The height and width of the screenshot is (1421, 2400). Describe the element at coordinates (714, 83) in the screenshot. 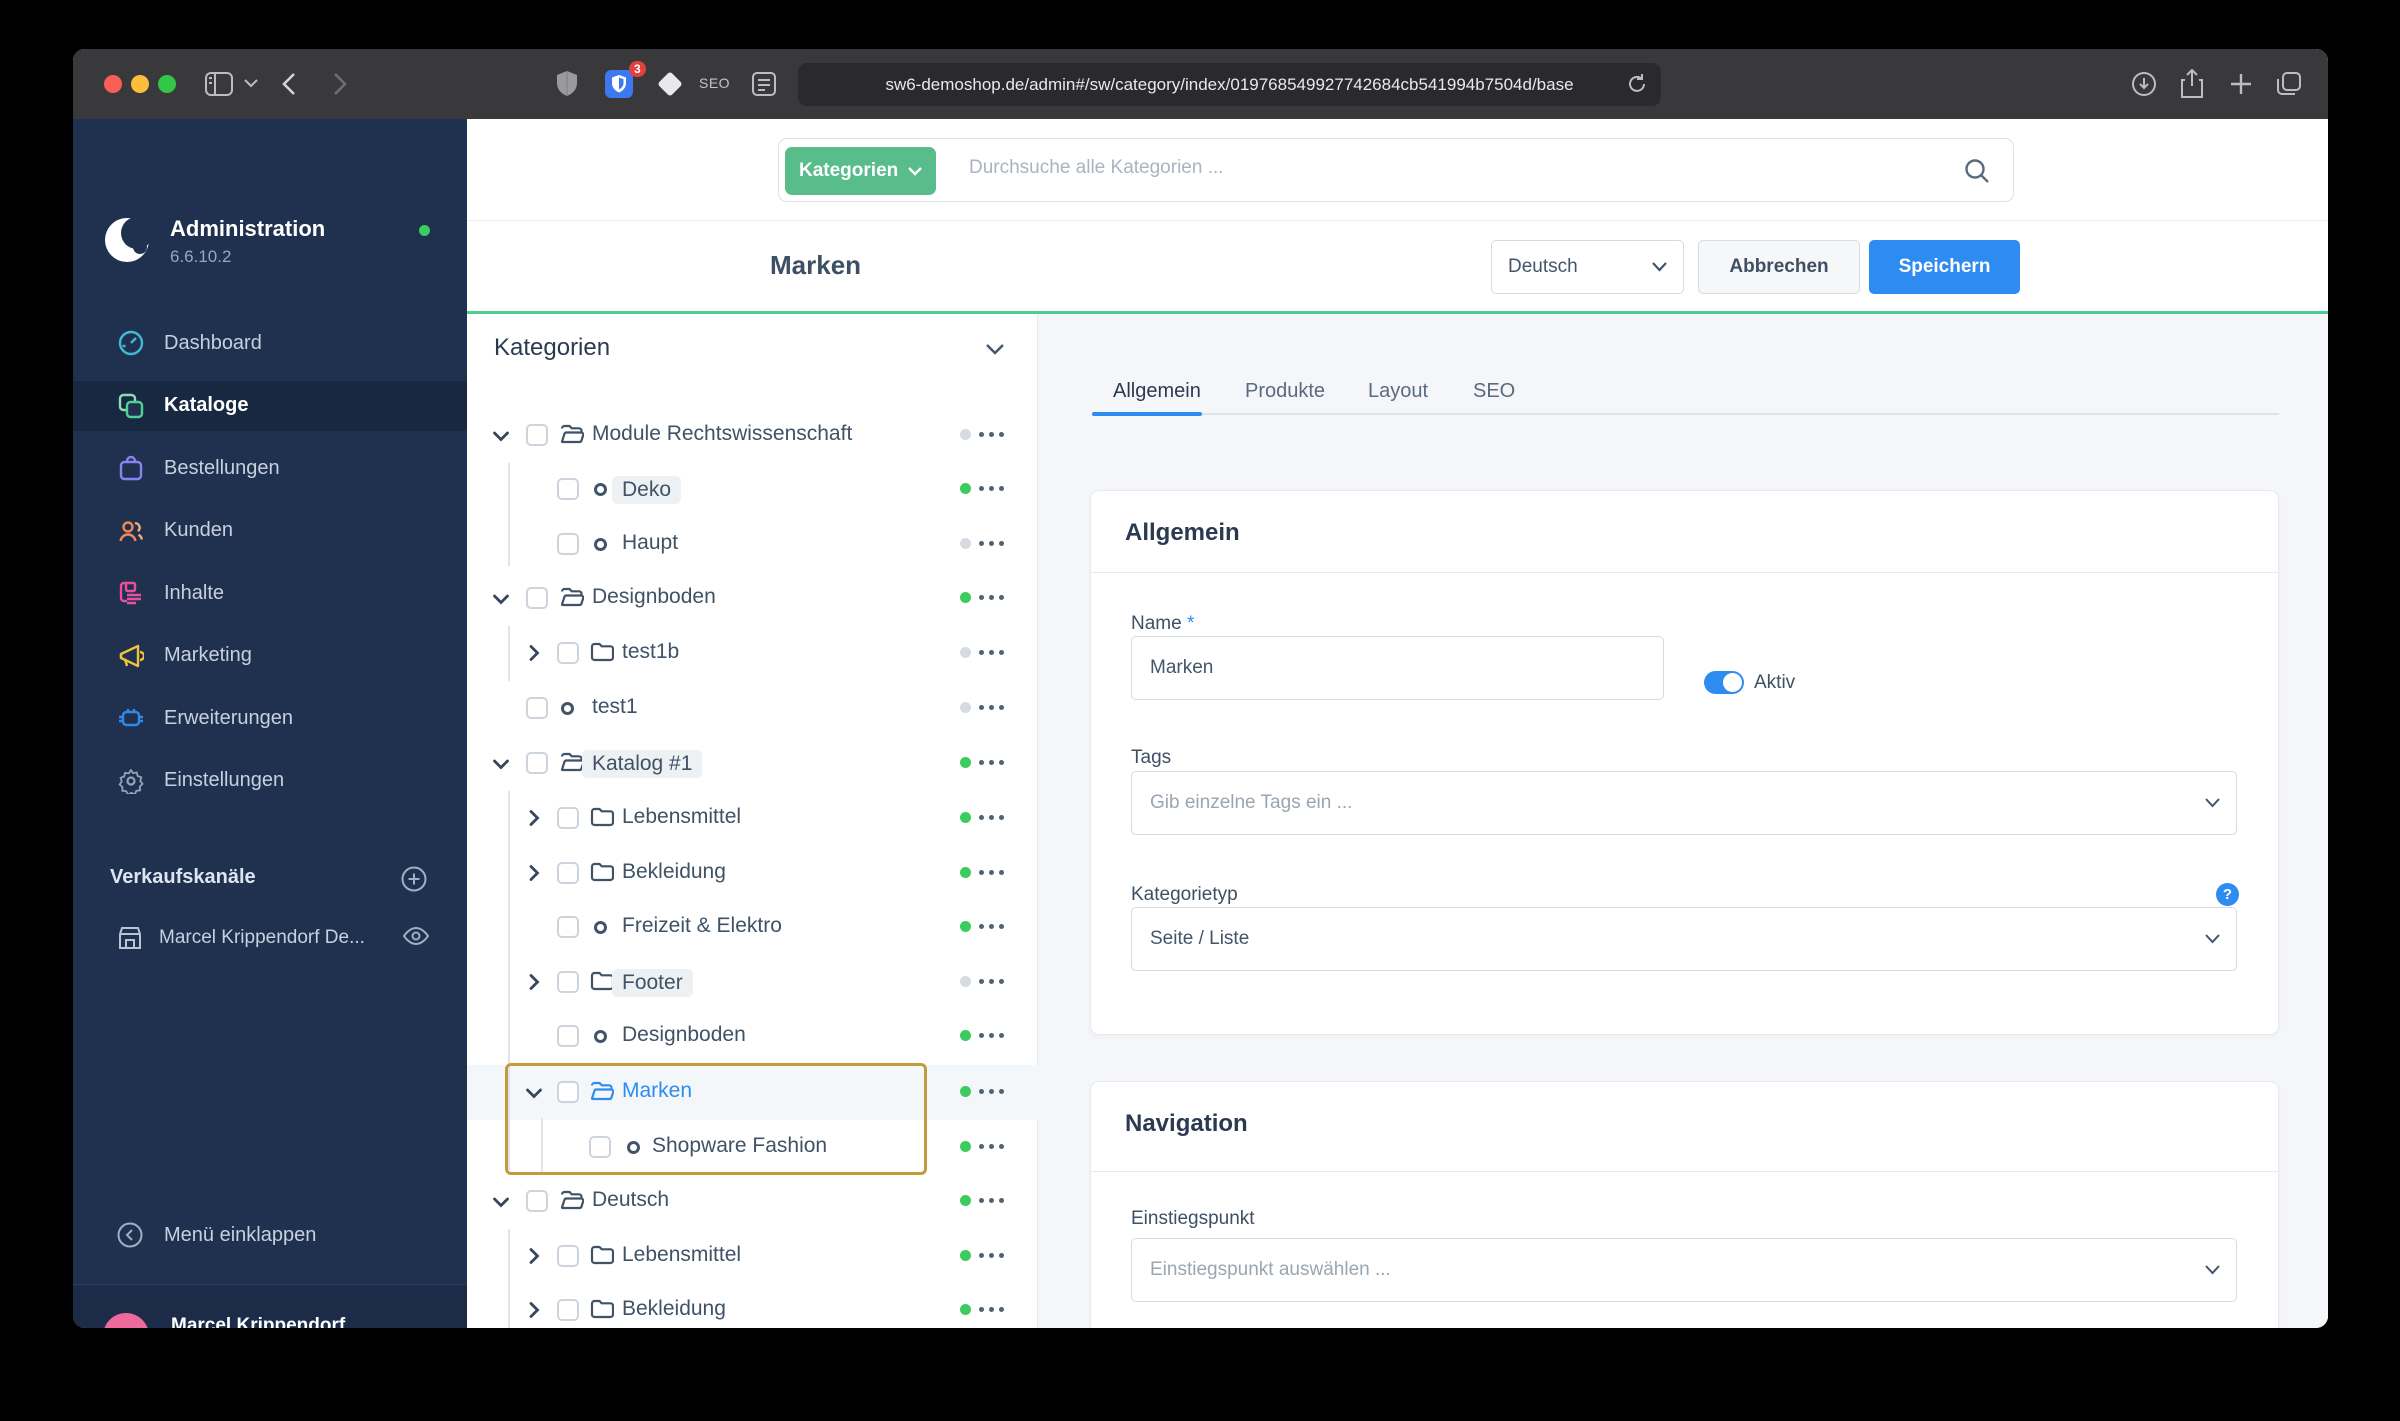

I see `seo-extension-icon: SEO` at that location.